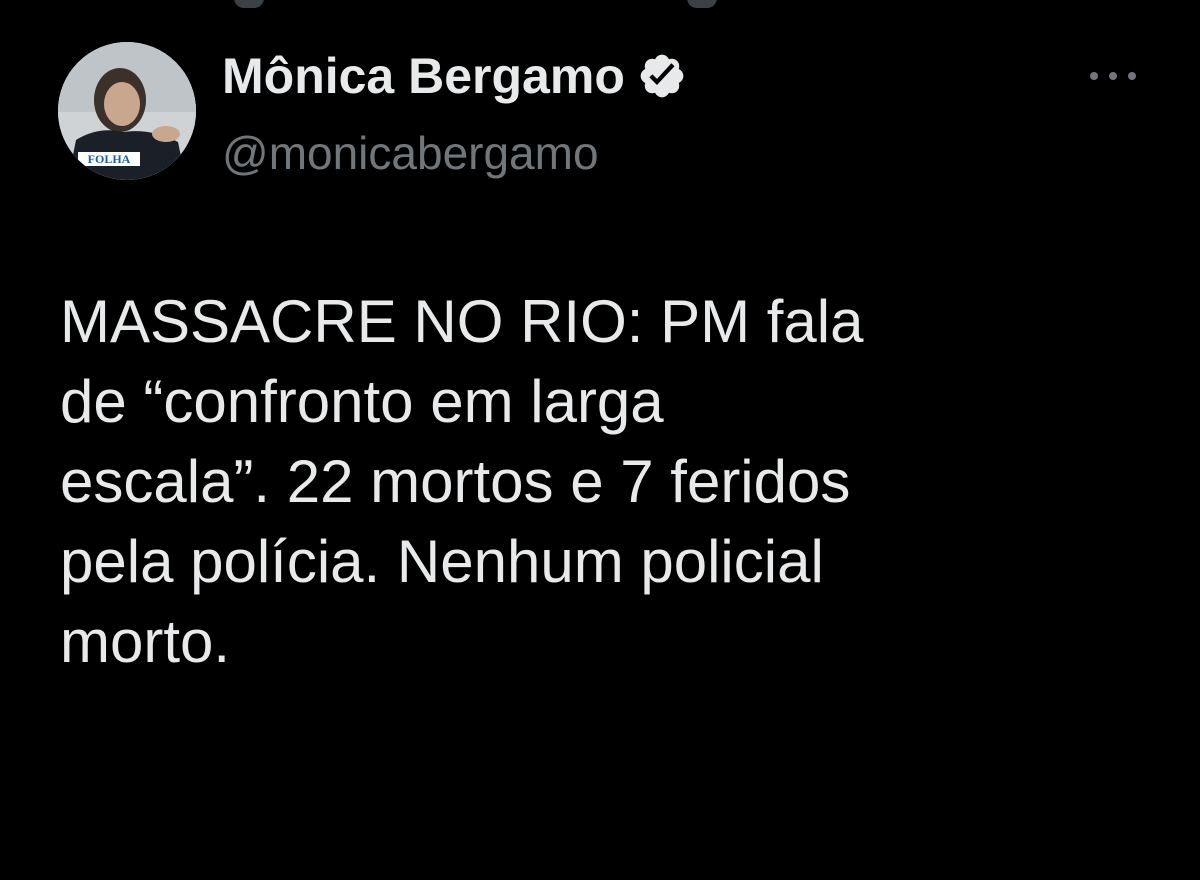  I want to click on display-name: Mônica Bergamo, so click(423, 76).